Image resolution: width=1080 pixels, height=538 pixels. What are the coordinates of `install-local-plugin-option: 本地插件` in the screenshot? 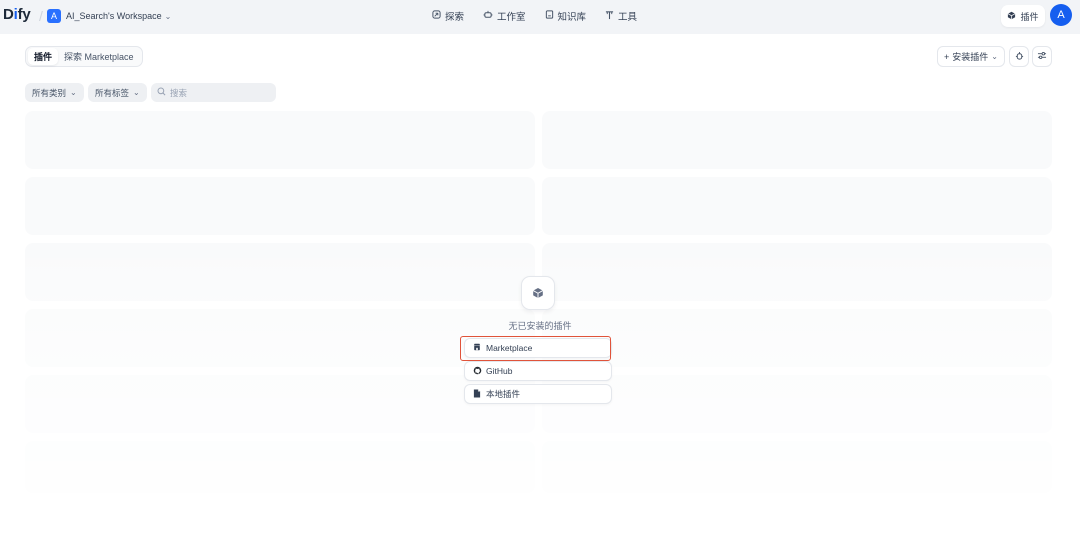 It's located at (538, 394).